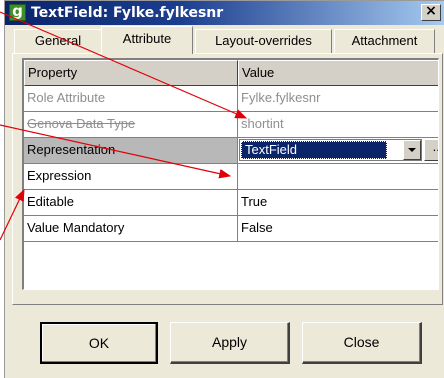  I want to click on chevron-down-icon, so click(412, 150).